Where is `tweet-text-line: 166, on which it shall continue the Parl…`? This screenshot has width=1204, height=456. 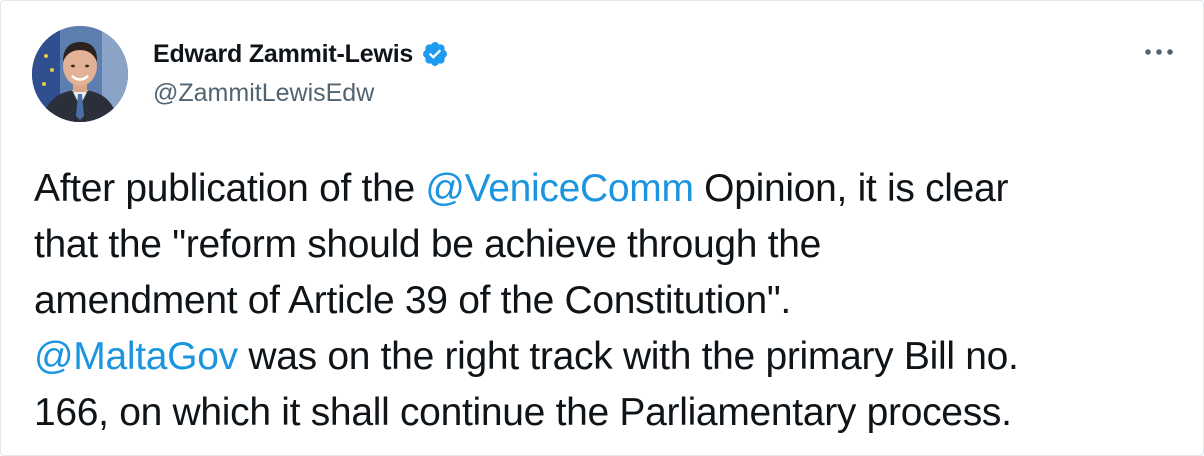 tweet-text-line: 166, on which it shall continue the Parl… is located at coordinates (604, 413).